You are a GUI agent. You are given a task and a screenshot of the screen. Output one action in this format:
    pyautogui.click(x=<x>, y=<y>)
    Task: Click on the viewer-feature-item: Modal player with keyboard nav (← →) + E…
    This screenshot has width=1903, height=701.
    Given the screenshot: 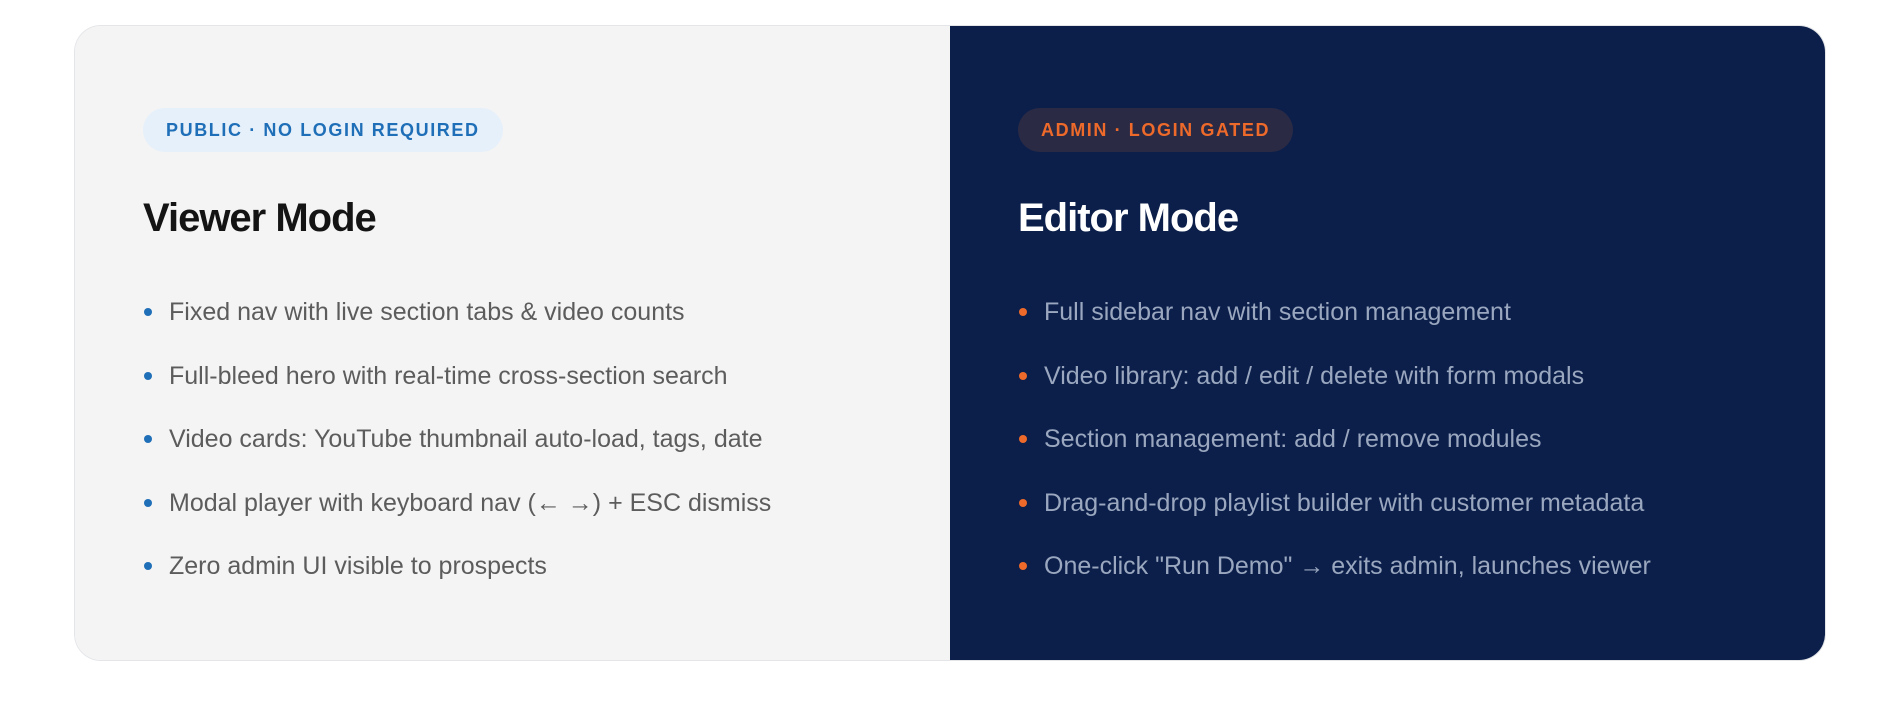 What is the action you would take?
    pyautogui.click(x=457, y=517)
    